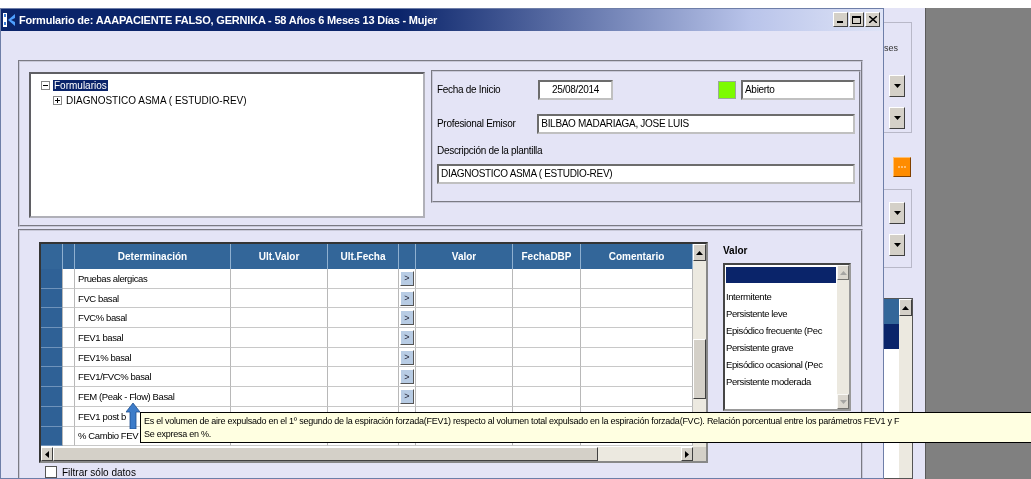  What do you see at coordinates (51, 472) in the screenshot?
I see `checkbox` at bounding box center [51, 472].